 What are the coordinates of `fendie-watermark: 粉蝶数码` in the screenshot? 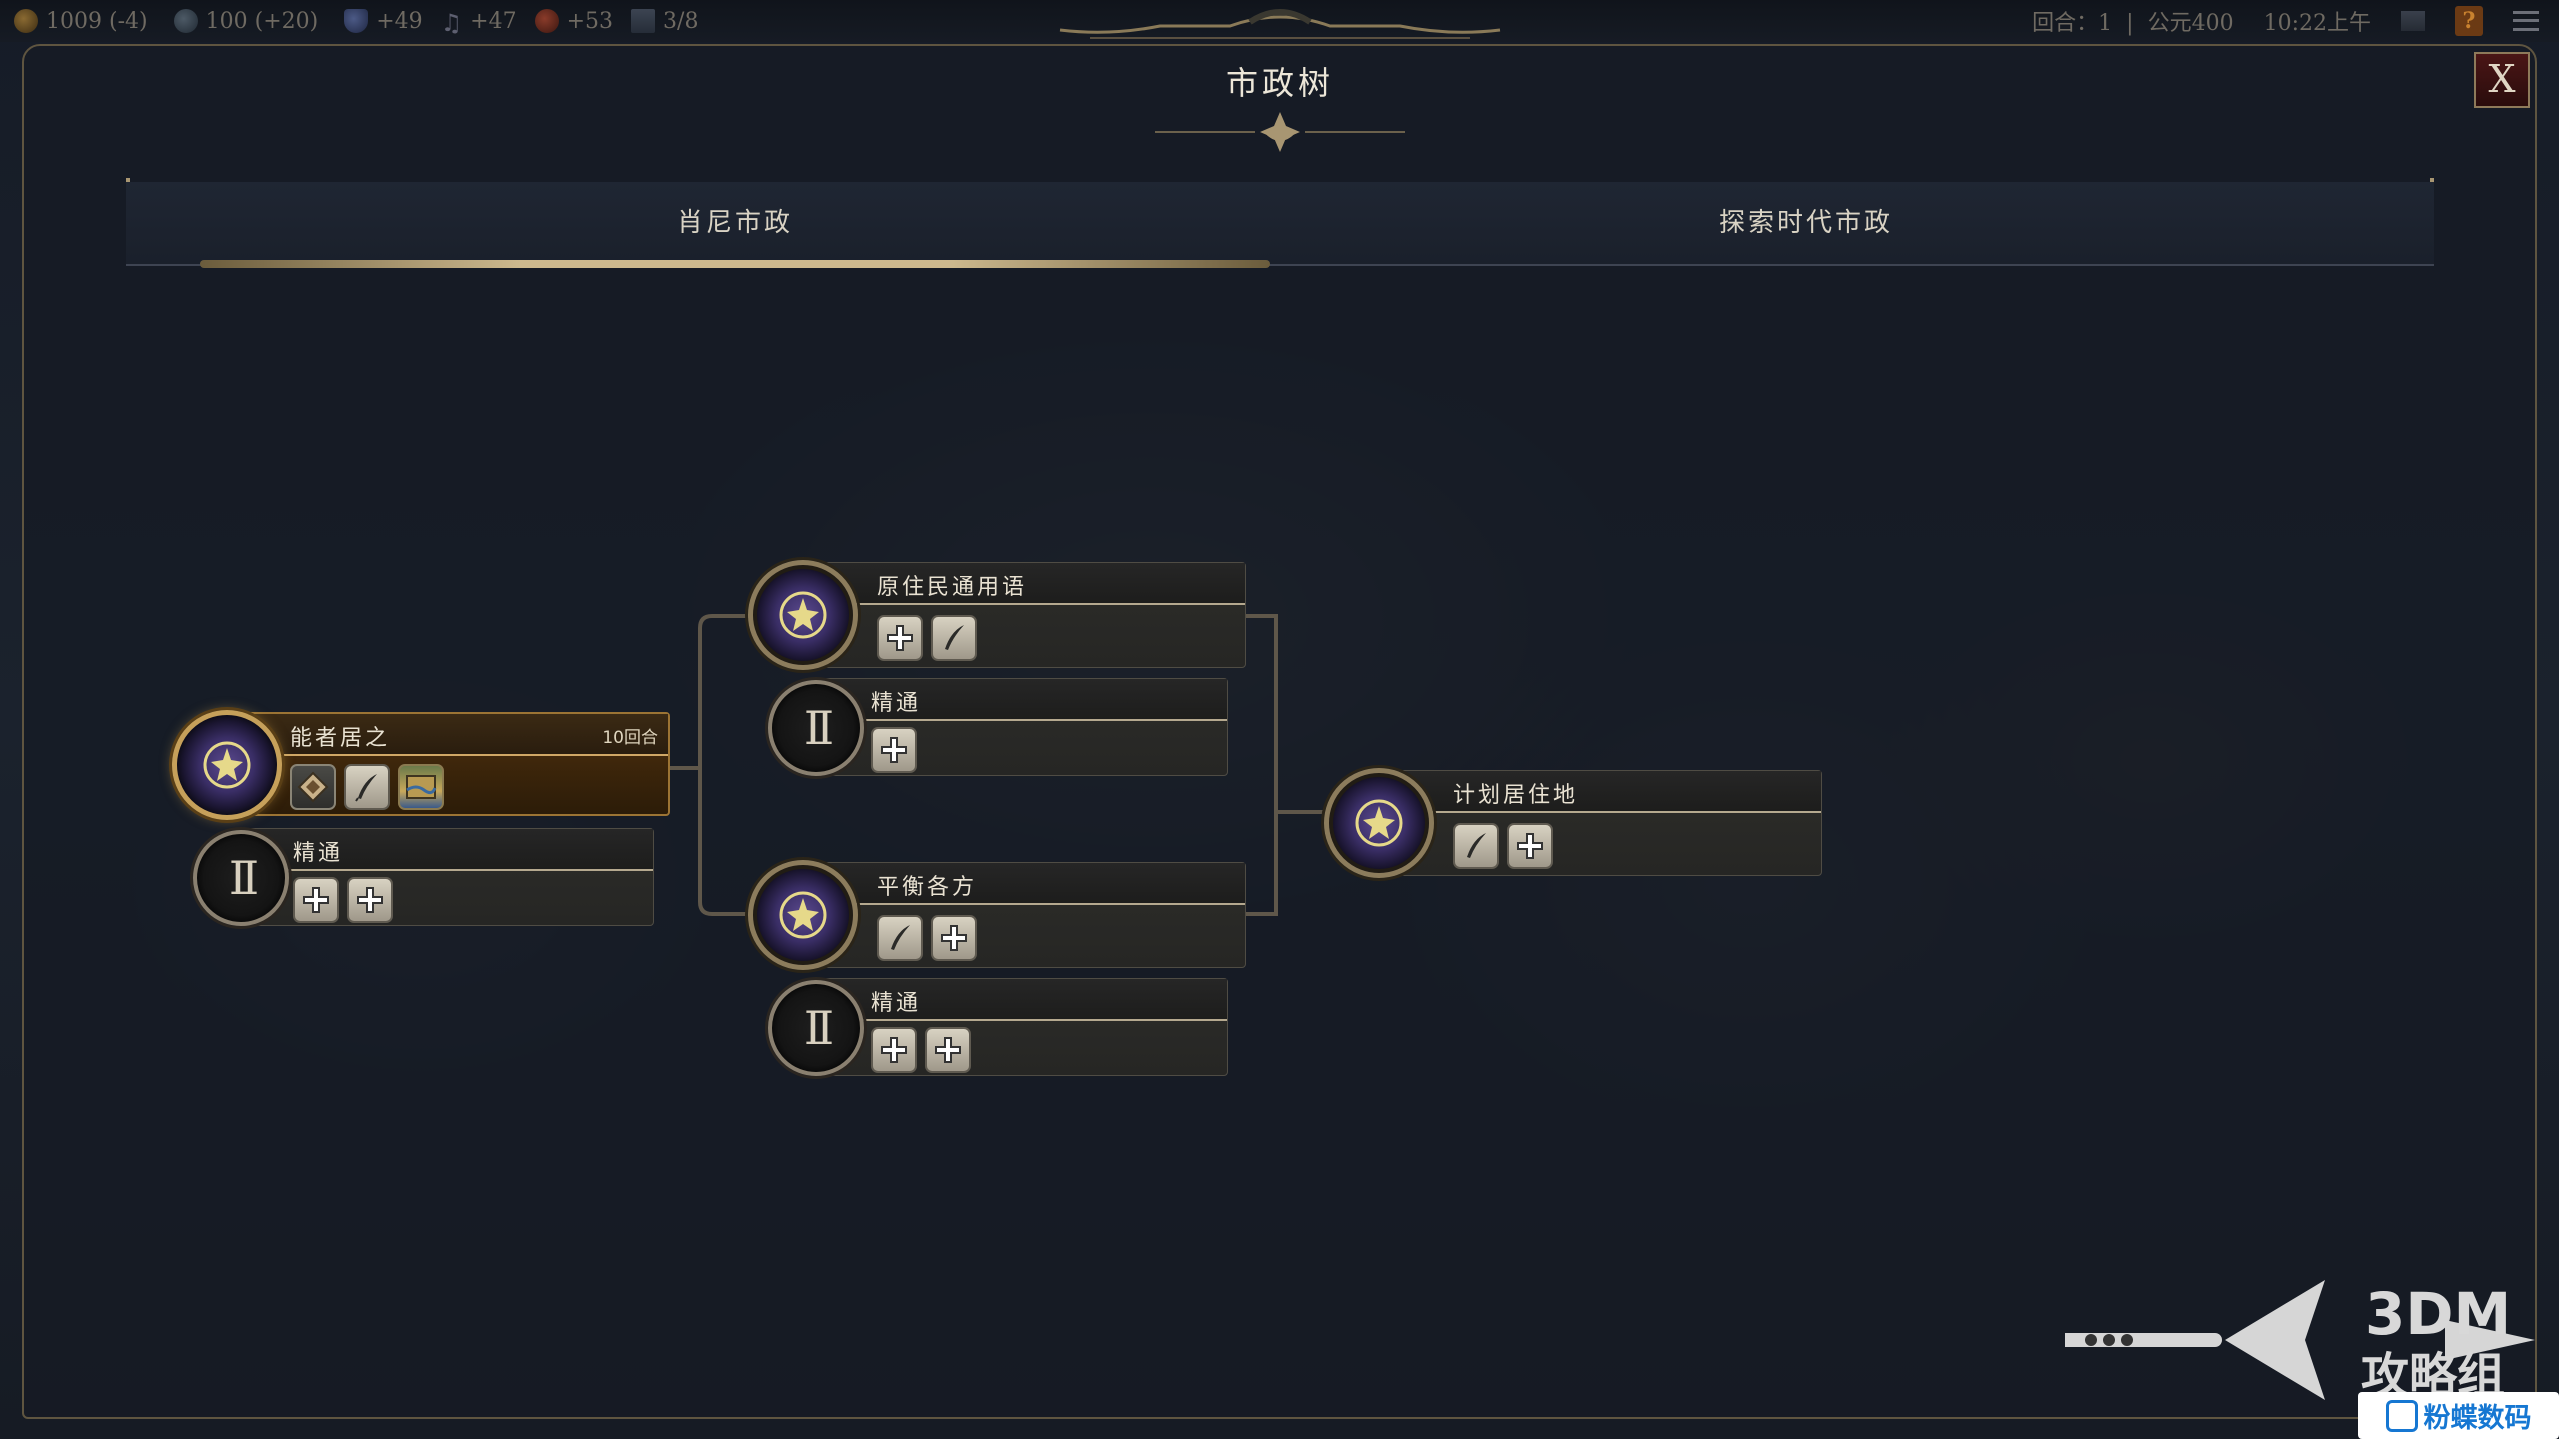 It's located at (2458, 1415).